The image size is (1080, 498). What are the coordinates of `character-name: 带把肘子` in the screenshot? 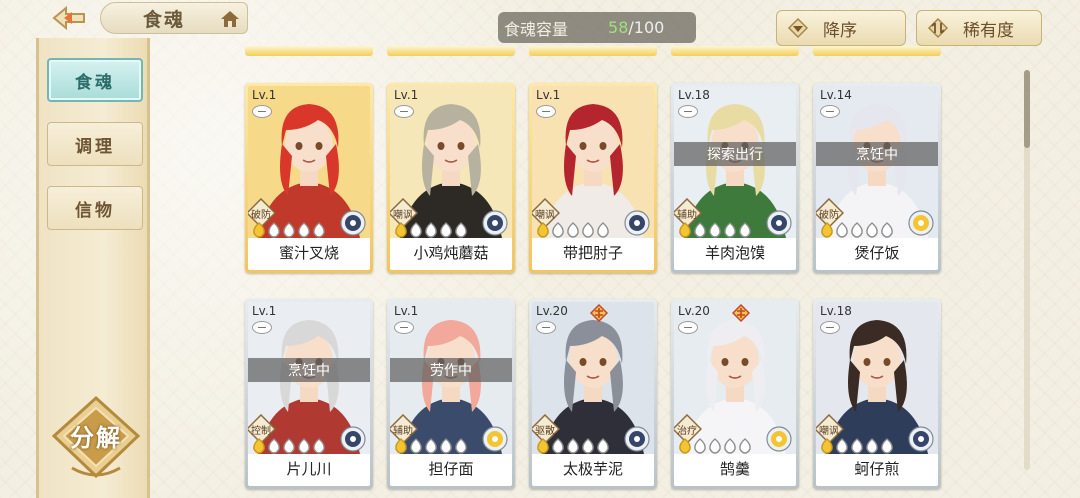 It's located at (592, 252).